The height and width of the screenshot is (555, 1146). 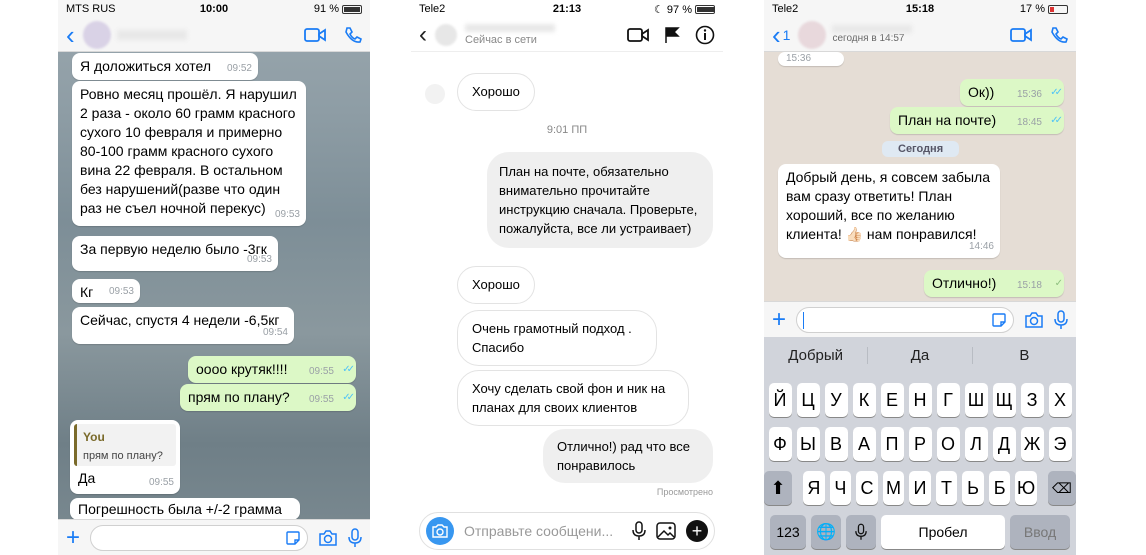 I want to click on key: Д, so click(x=1004, y=444).